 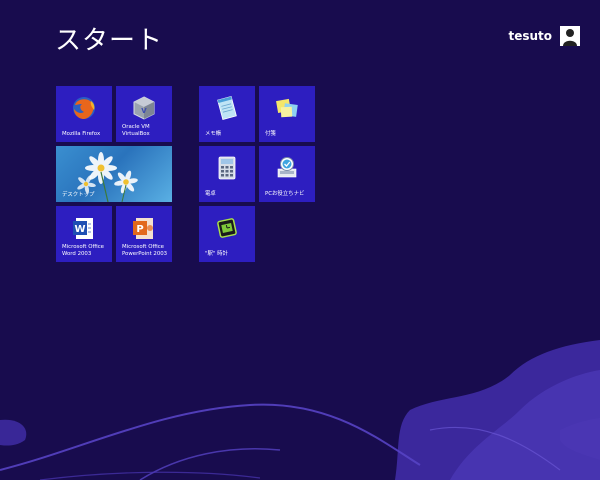 I want to click on tile-label: "駅" 時計, so click(x=216, y=253).